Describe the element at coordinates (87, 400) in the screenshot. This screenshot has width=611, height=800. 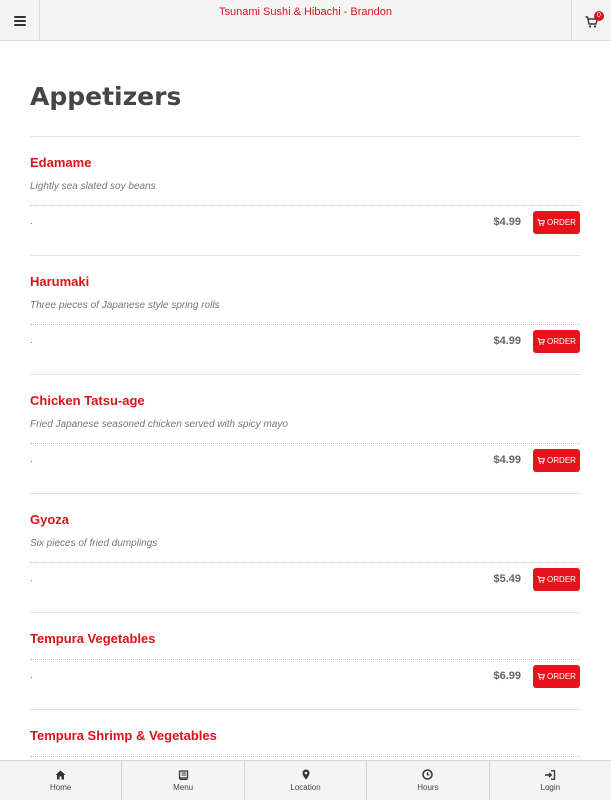
I see `item-name: Chicken Tatsu-age` at that location.